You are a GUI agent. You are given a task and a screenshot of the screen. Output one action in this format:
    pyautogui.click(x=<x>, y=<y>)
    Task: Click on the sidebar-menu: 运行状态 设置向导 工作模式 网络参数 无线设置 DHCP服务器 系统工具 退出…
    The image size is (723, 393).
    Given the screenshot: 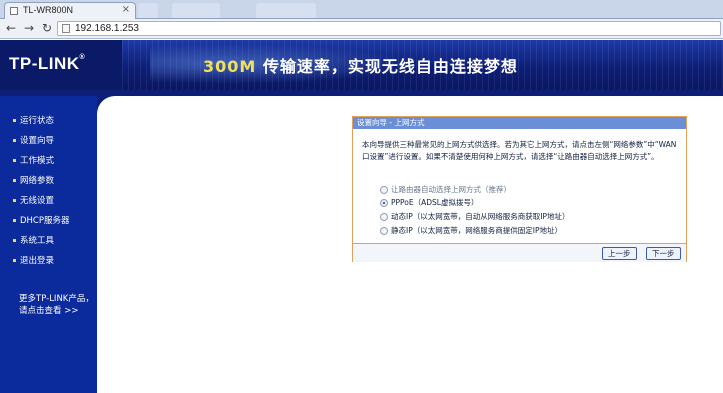 What is the action you would take?
    pyautogui.click(x=48, y=244)
    